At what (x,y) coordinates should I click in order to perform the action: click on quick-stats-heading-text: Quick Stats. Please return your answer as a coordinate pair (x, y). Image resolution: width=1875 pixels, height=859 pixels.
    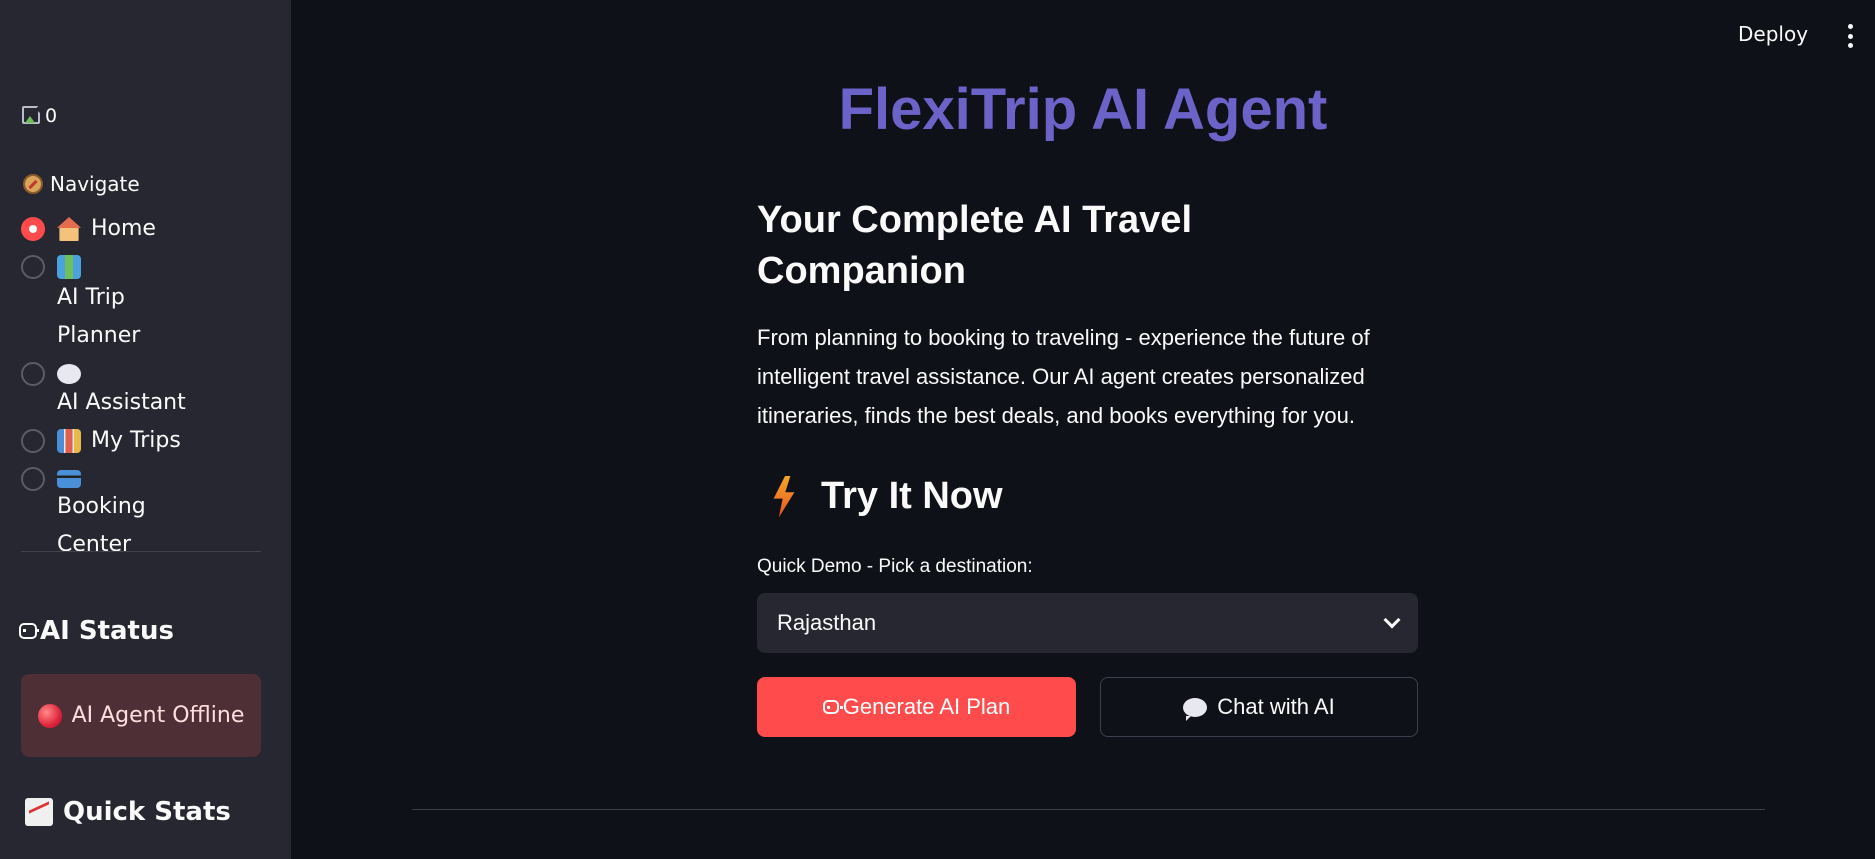
    Looking at the image, I should click on (147, 812).